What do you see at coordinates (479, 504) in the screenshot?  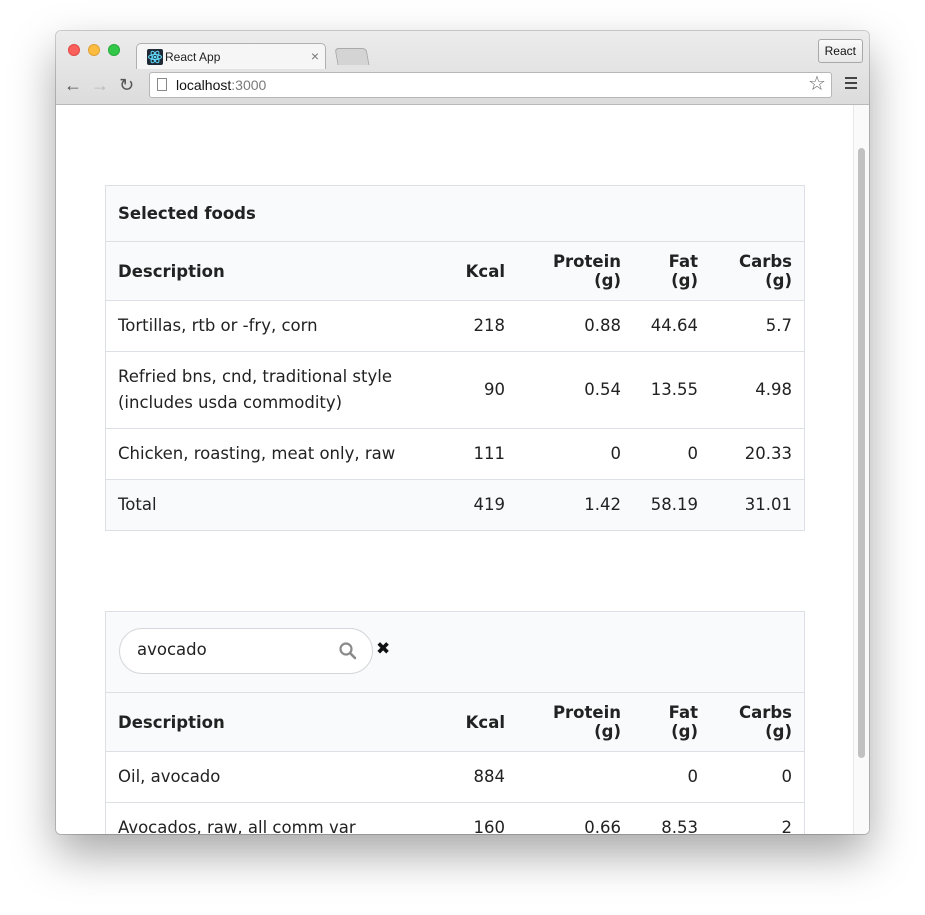 I see `total-kcal: 419` at bounding box center [479, 504].